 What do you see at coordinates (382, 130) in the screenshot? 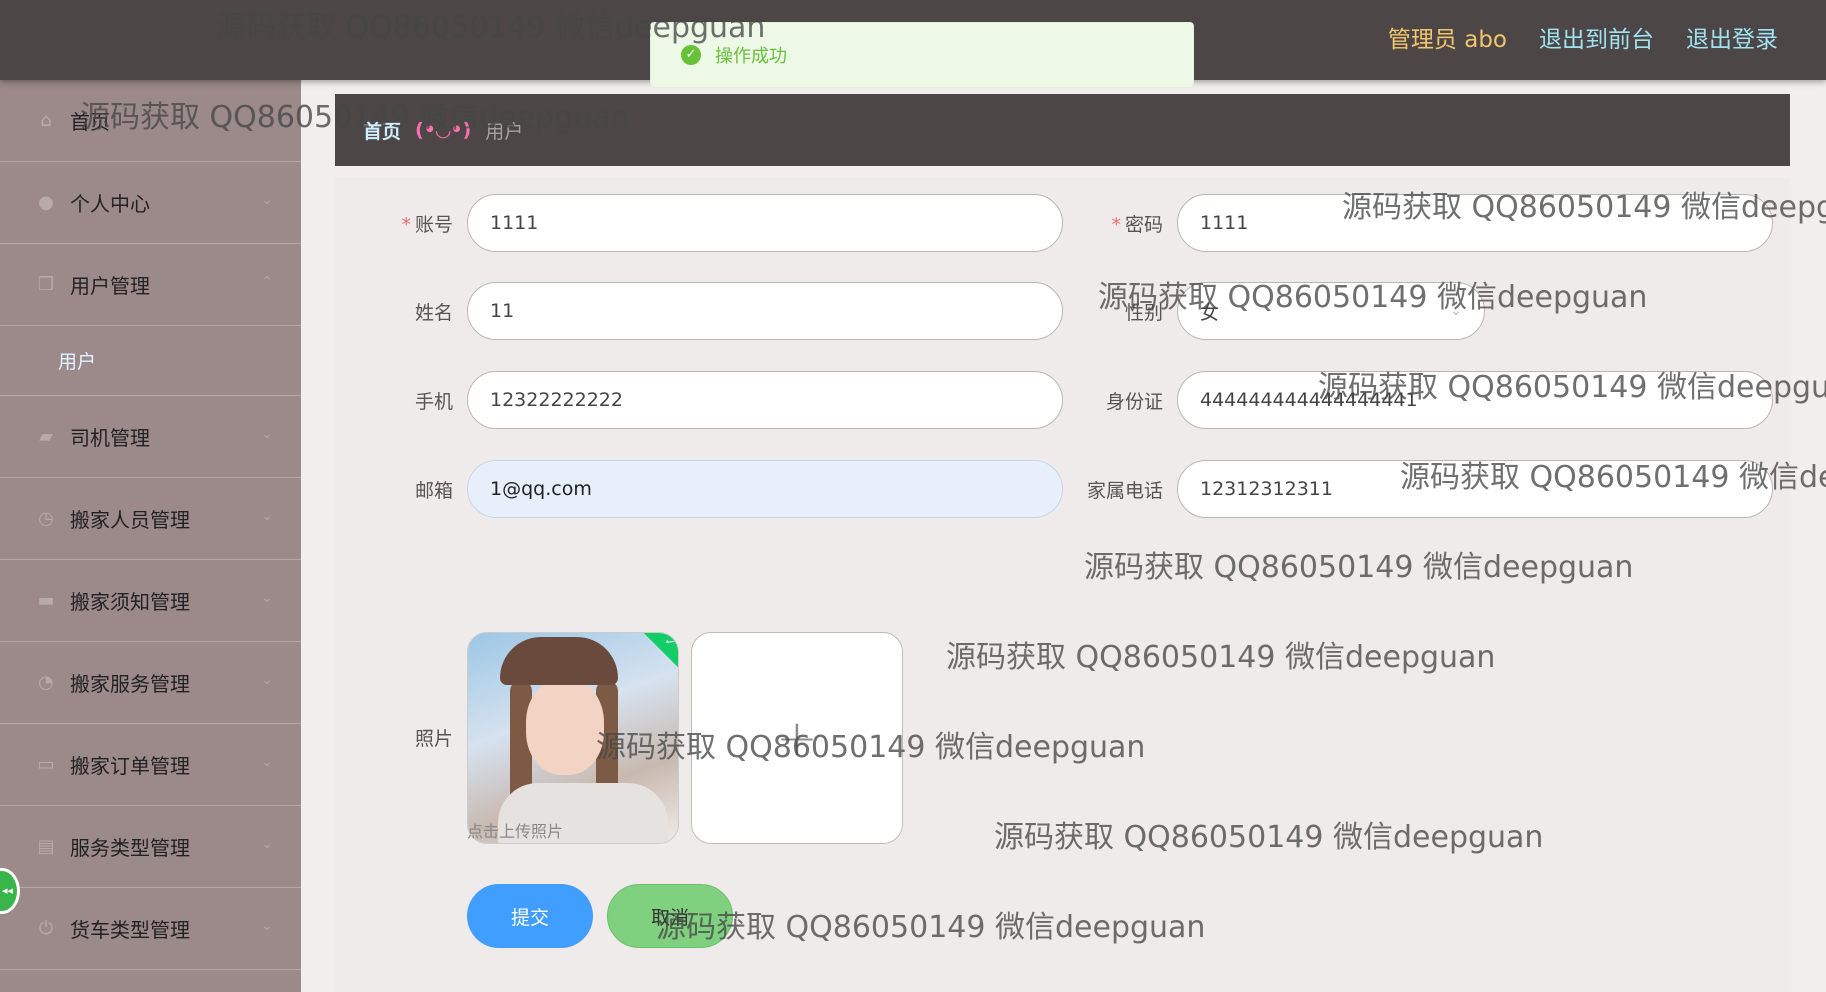
I see `breadcrumb-home: 首页` at bounding box center [382, 130].